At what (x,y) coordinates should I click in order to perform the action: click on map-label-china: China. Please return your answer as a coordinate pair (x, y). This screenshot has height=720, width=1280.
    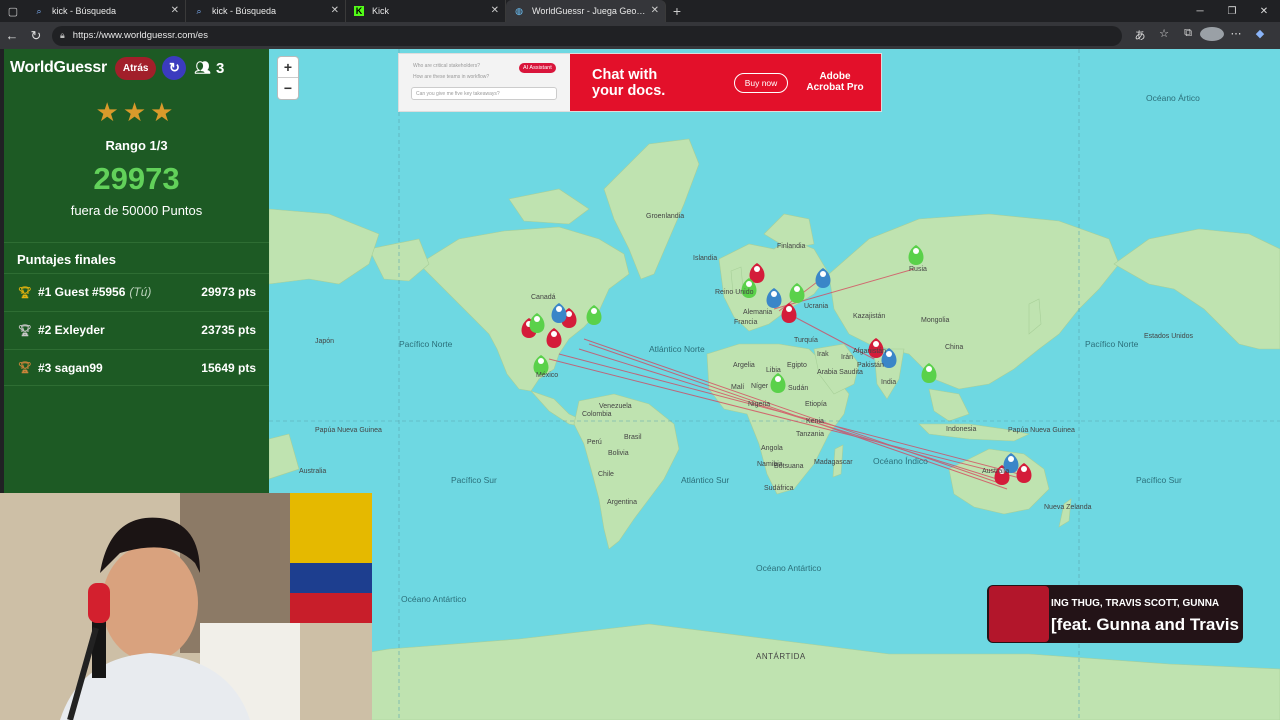
    Looking at the image, I should click on (954, 347).